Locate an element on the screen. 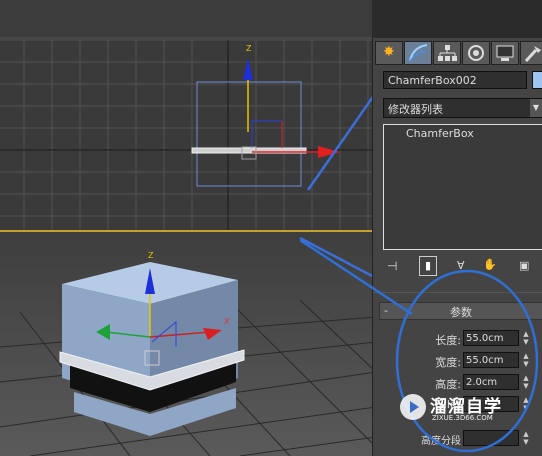 The width and height of the screenshot is (542, 456). watermark: 溜溜自学 ZIXUE.3D66.COM is located at coordinates (469, 408).